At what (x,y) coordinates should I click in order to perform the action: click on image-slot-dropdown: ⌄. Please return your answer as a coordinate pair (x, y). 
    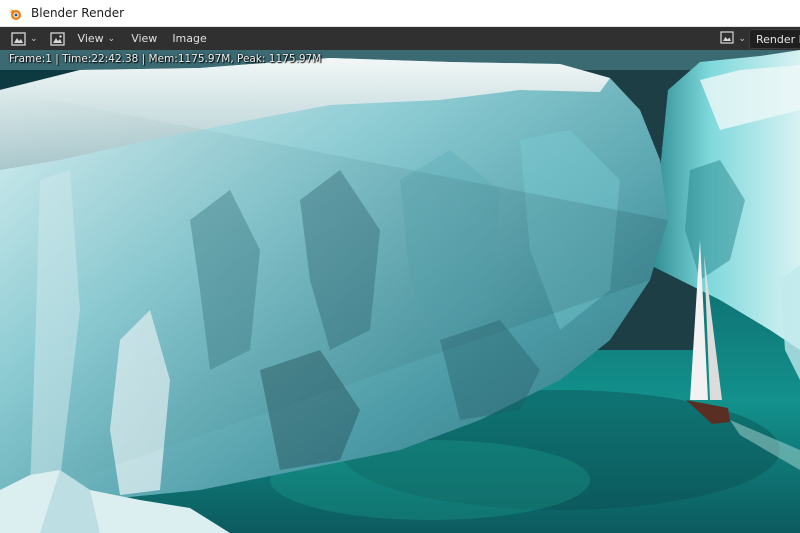
    Looking at the image, I should click on (733, 39).